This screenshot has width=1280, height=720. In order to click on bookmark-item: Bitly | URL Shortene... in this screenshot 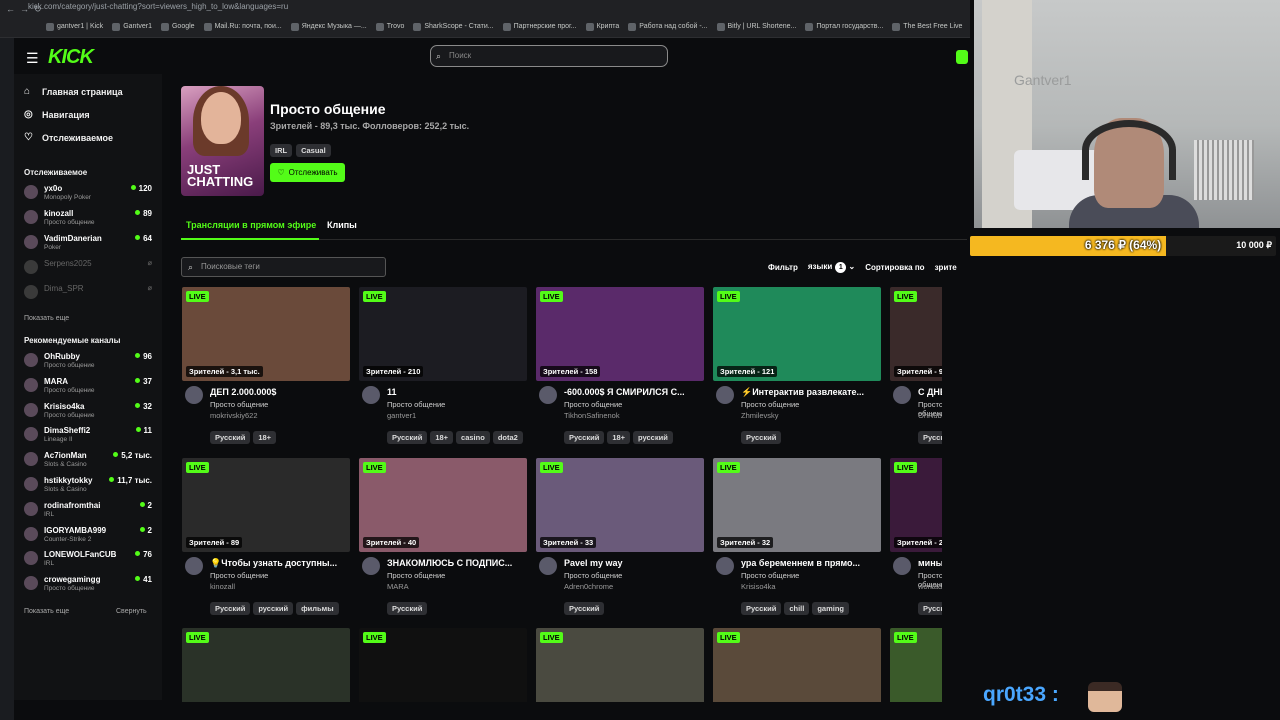, I will do `click(756, 26)`.